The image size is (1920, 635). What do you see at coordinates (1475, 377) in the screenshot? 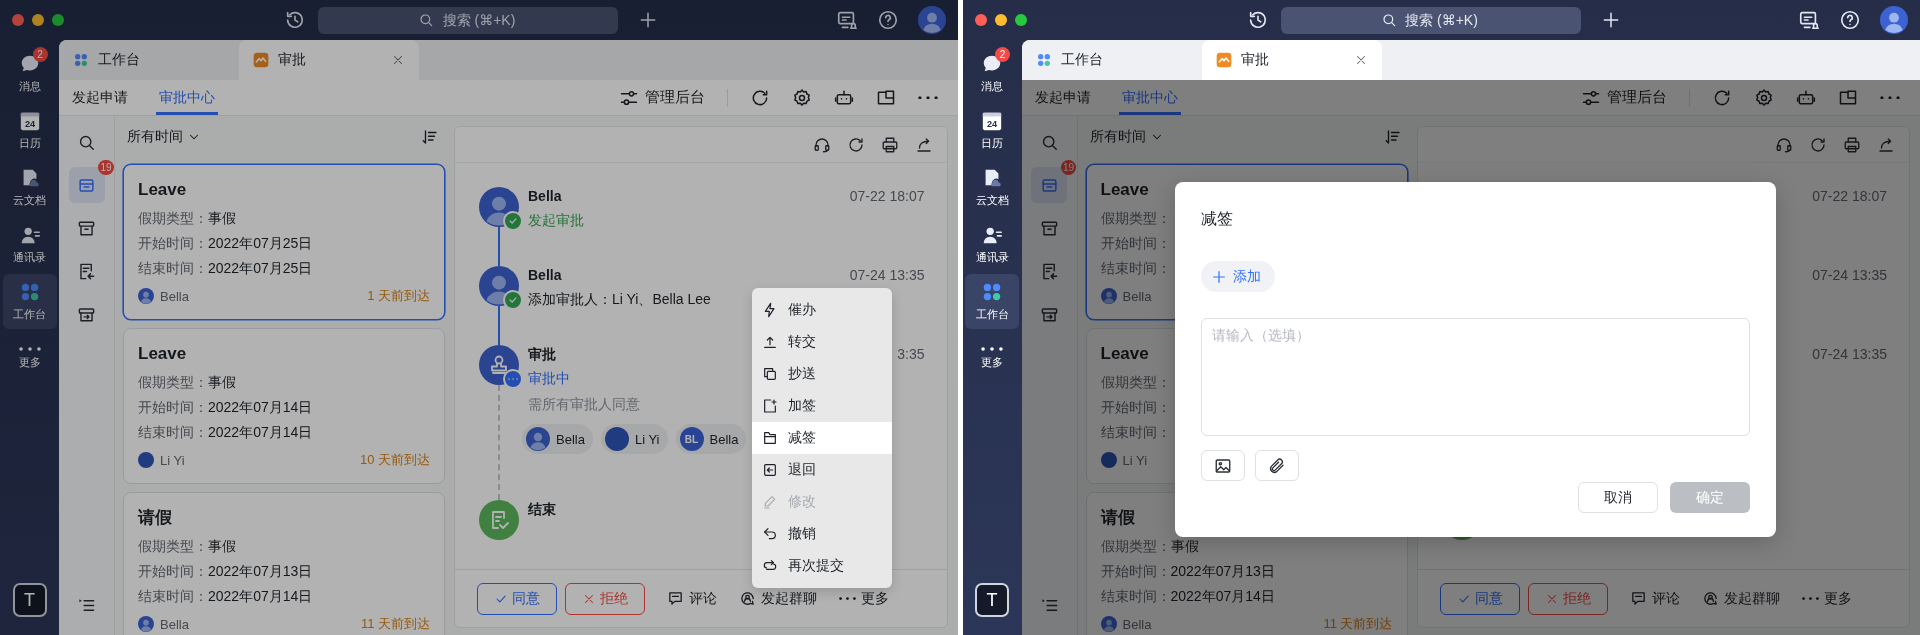
I see `comment-field: 请输入（选填）` at bounding box center [1475, 377].